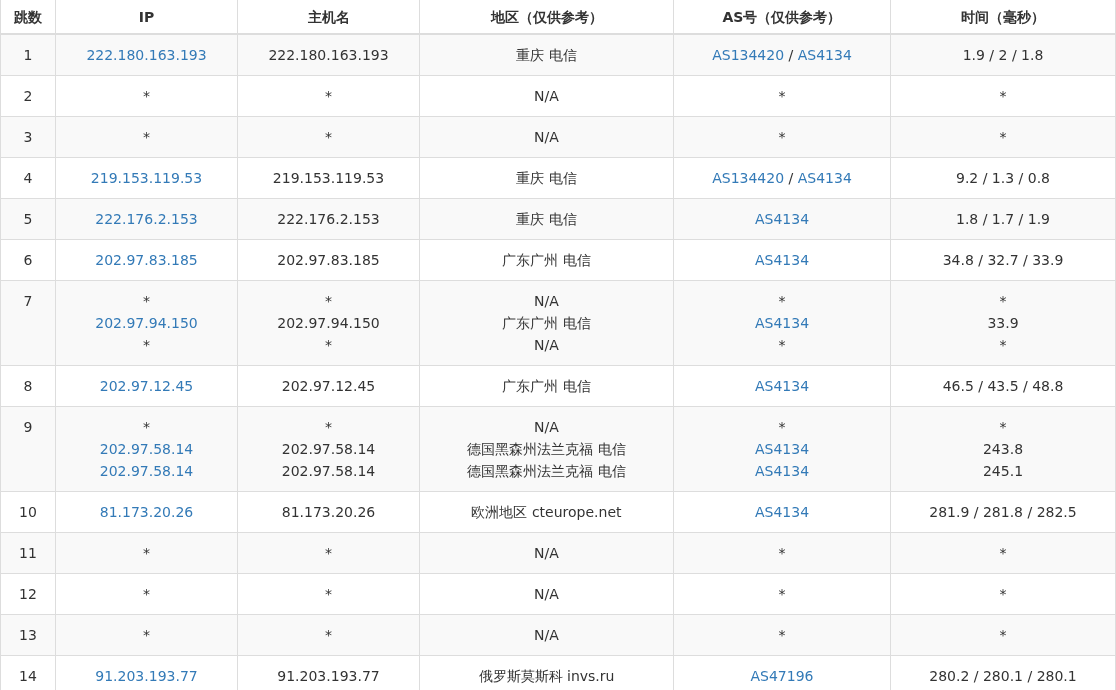 This screenshot has width=1116, height=690. Describe the element at coordinates (28, 449) in the screenshot. I see `hop-number: 9` at that location.